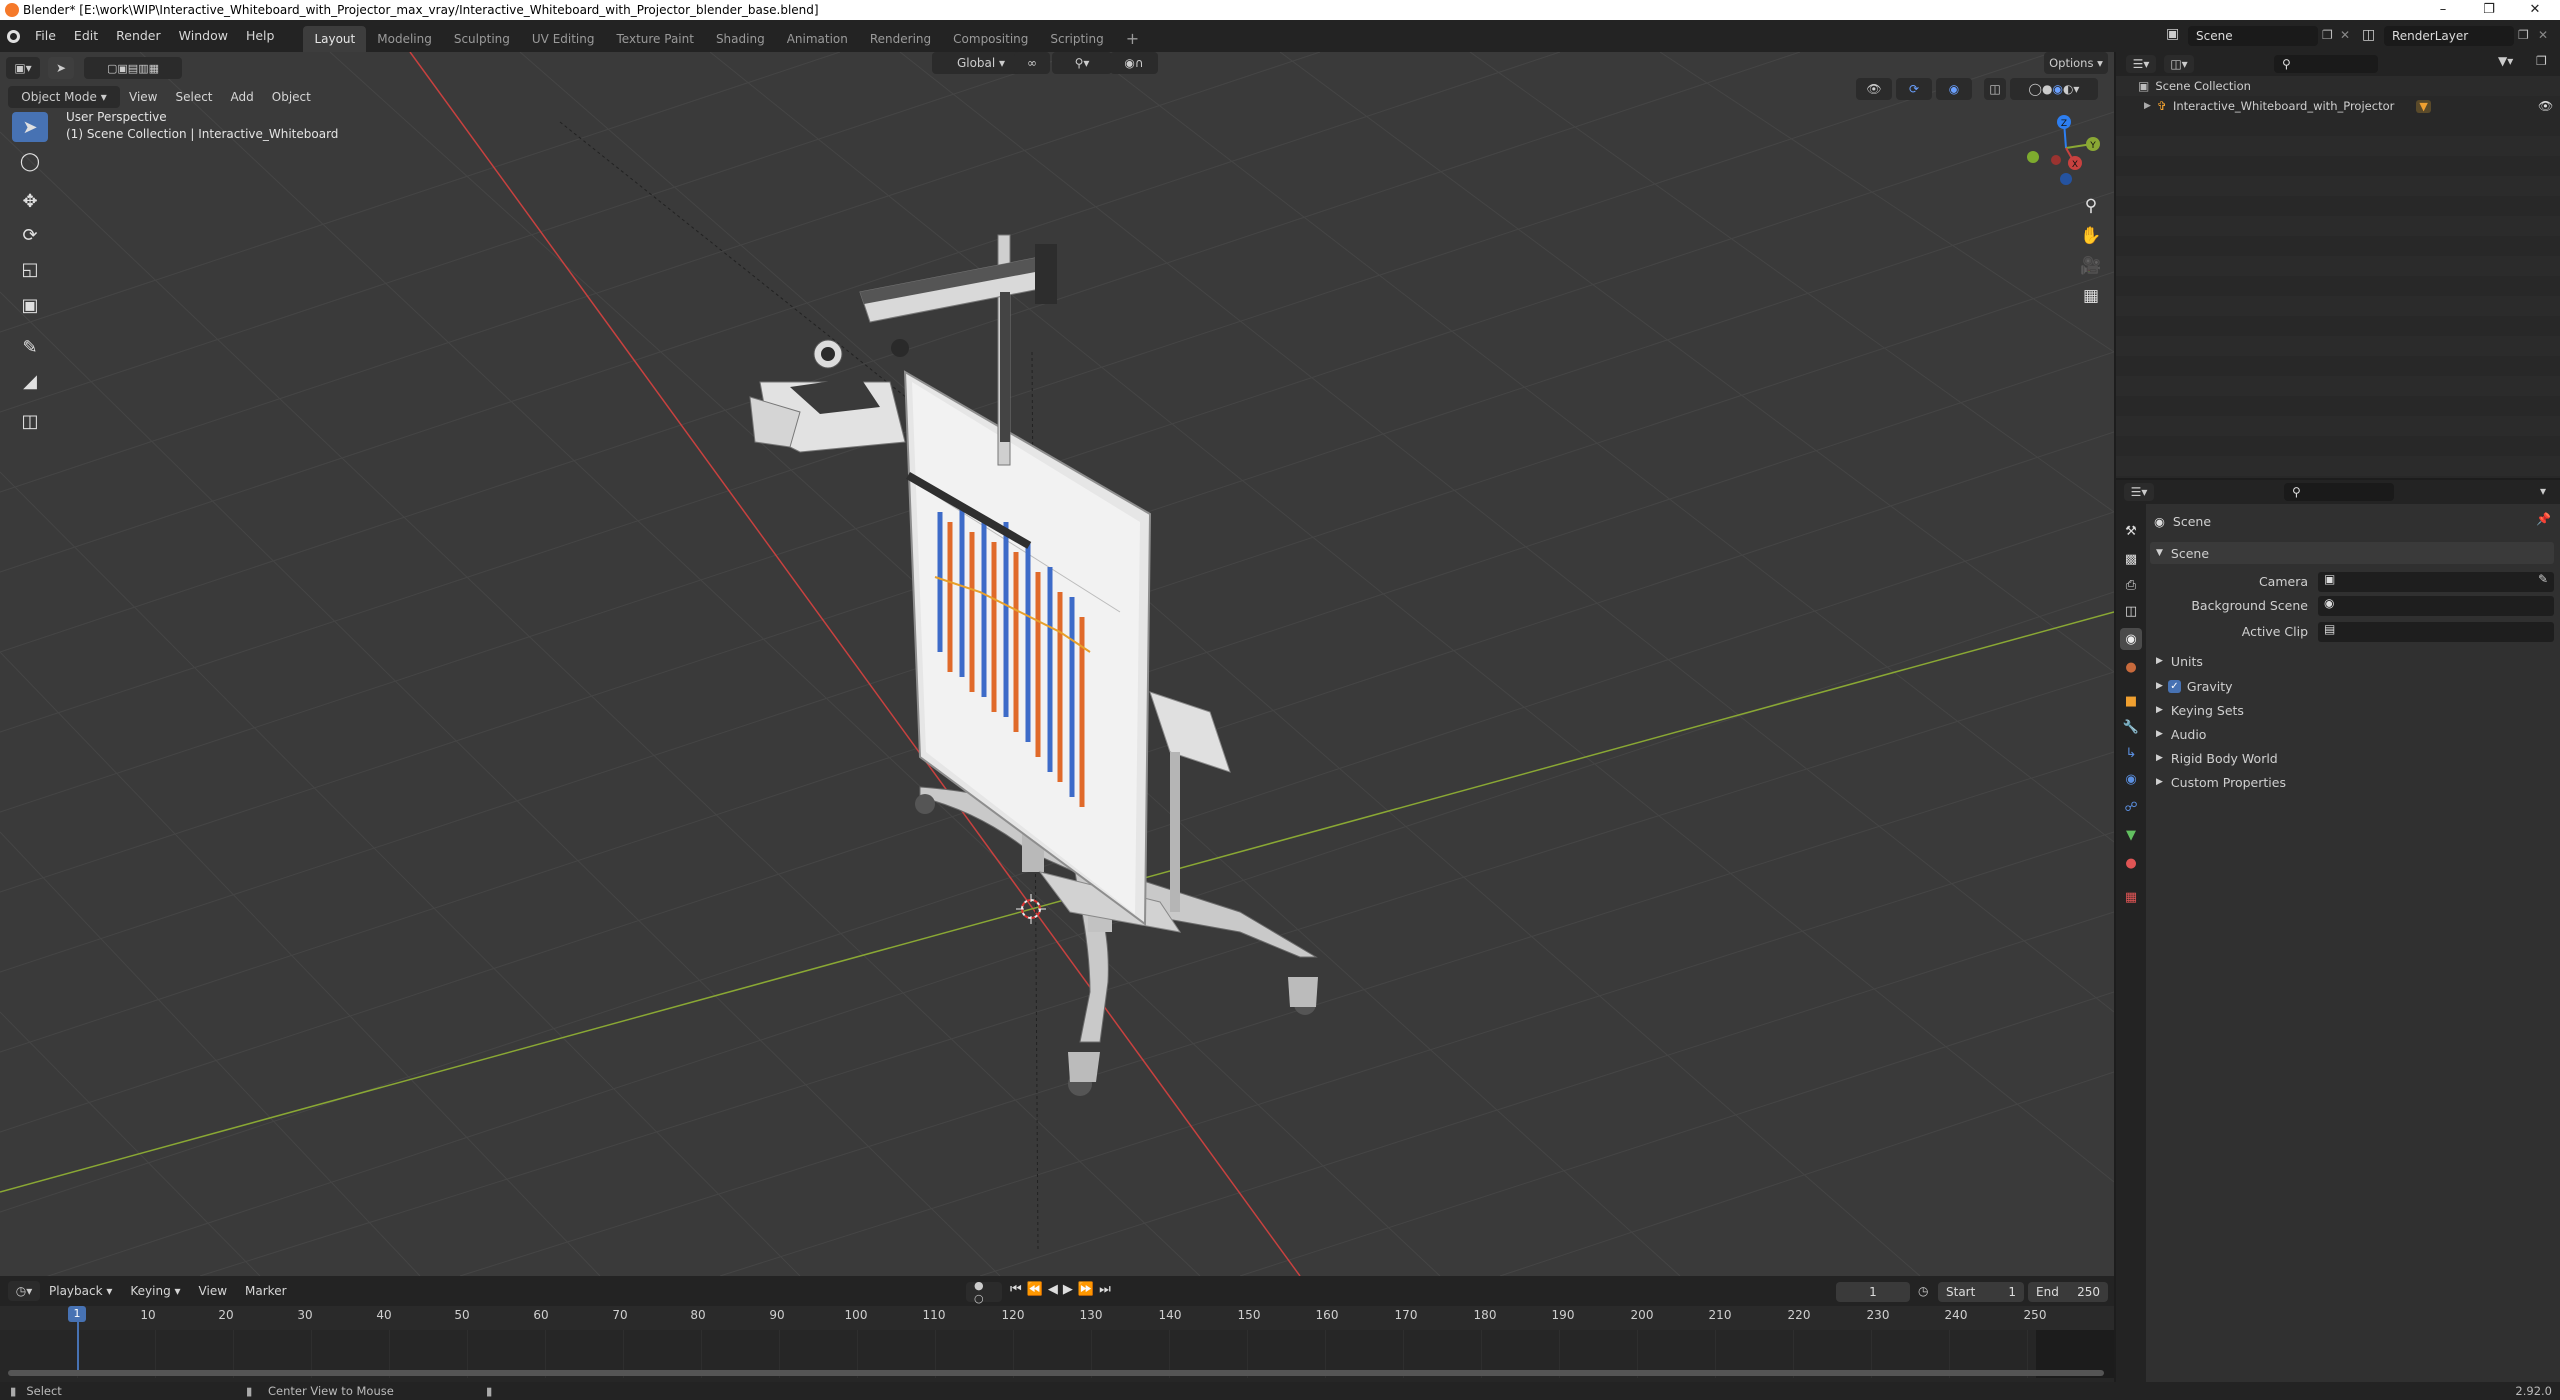 The image size is (2560, 1400). What do you see at coordinates (2449, 36) in the screenshot?
I see `view-layer-selector: RenderLayer` at bounding box center [2449, 36].